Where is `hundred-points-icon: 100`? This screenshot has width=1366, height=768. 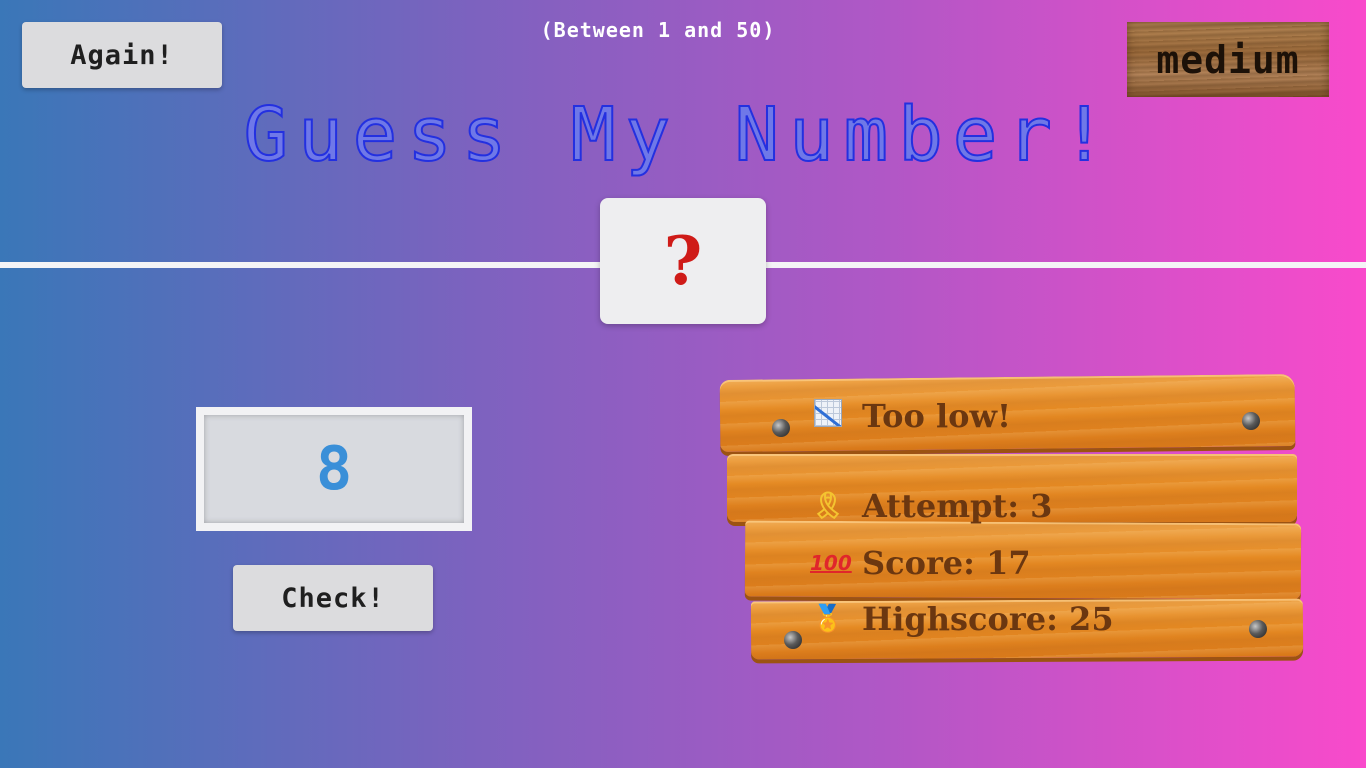 hundred-points-icon: 100 is located at coordinates (831, 563).